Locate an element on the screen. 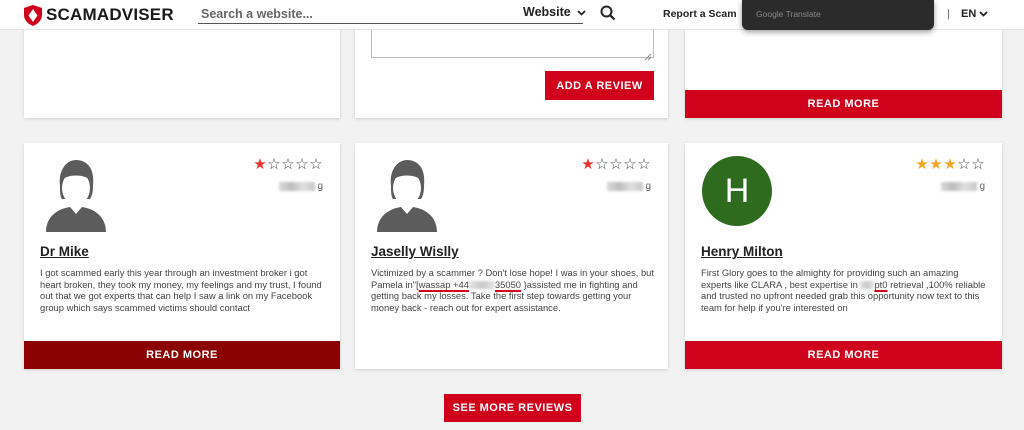 The width and height of the screenshot is (1024, 430). redacted-word is located at coordinates (867, 285).